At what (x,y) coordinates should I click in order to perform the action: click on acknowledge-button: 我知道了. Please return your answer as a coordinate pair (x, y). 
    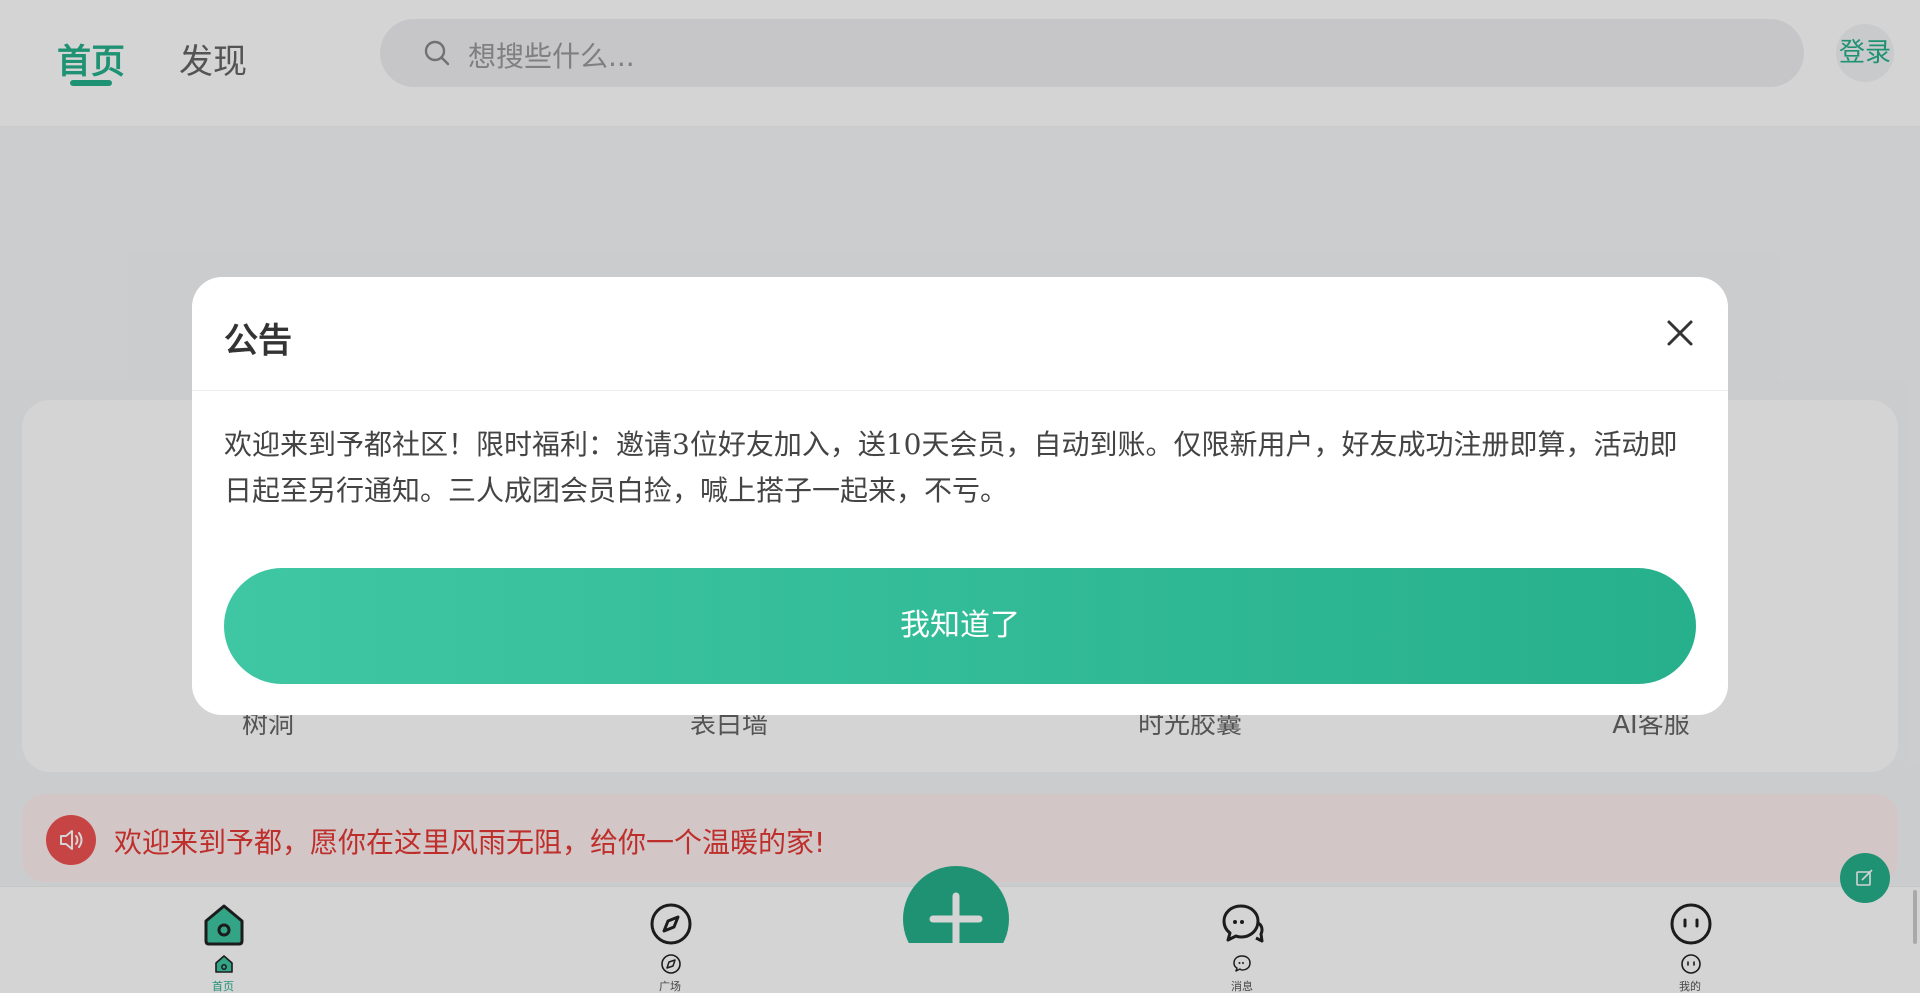
    Looking at the image, I should click on (960, 626).